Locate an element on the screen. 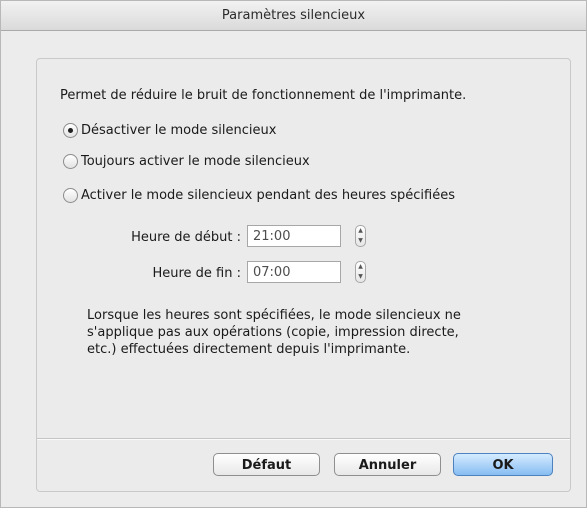  start-time-stepper: ▲ ▼ is located at coordinates (360, 236).